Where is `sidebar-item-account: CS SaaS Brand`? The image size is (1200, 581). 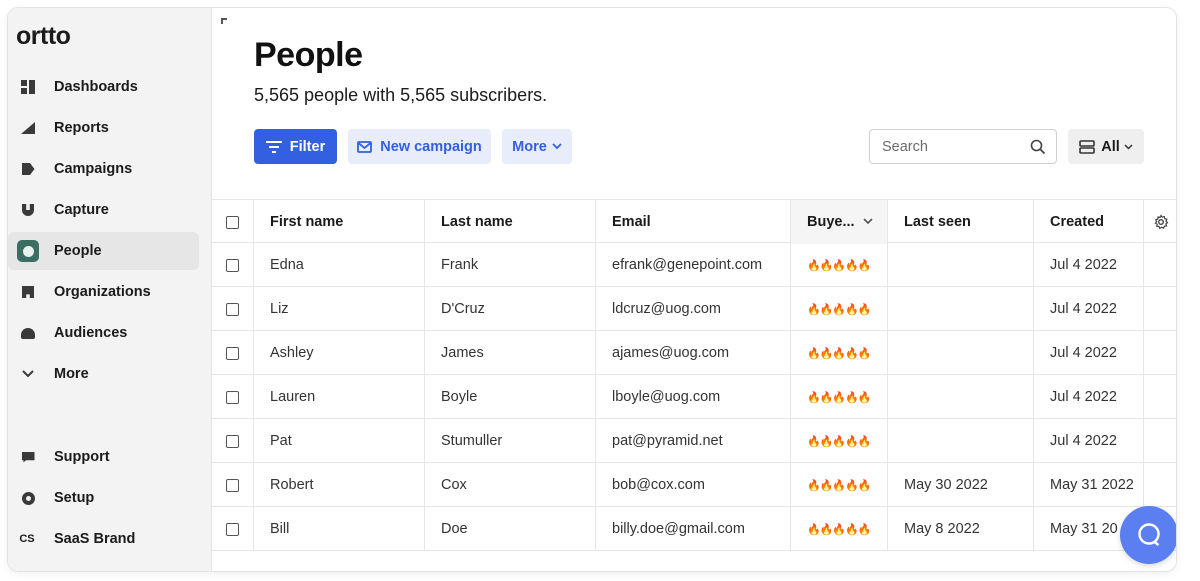
sidebar-item-account: CS SaaS Brand is located at coordinates (103, 539).